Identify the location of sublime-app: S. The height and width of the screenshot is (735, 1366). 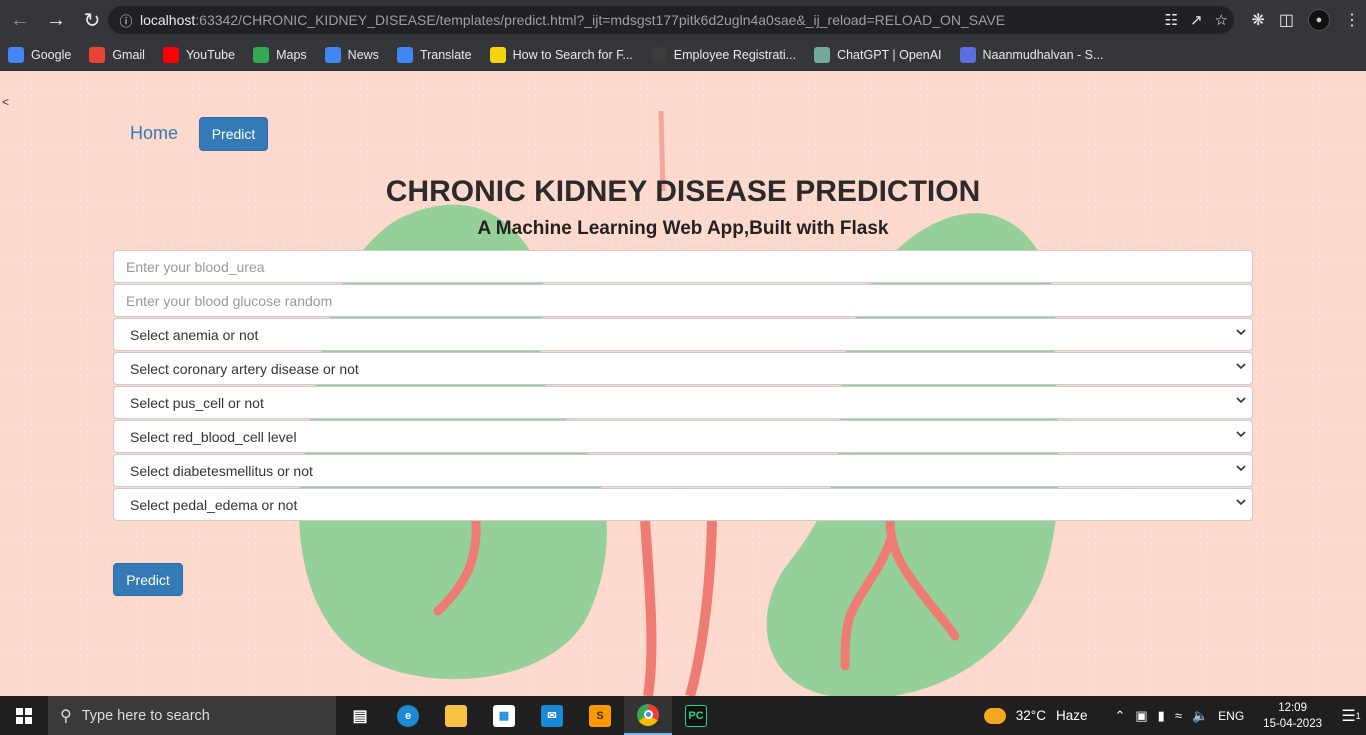
(600, 715).